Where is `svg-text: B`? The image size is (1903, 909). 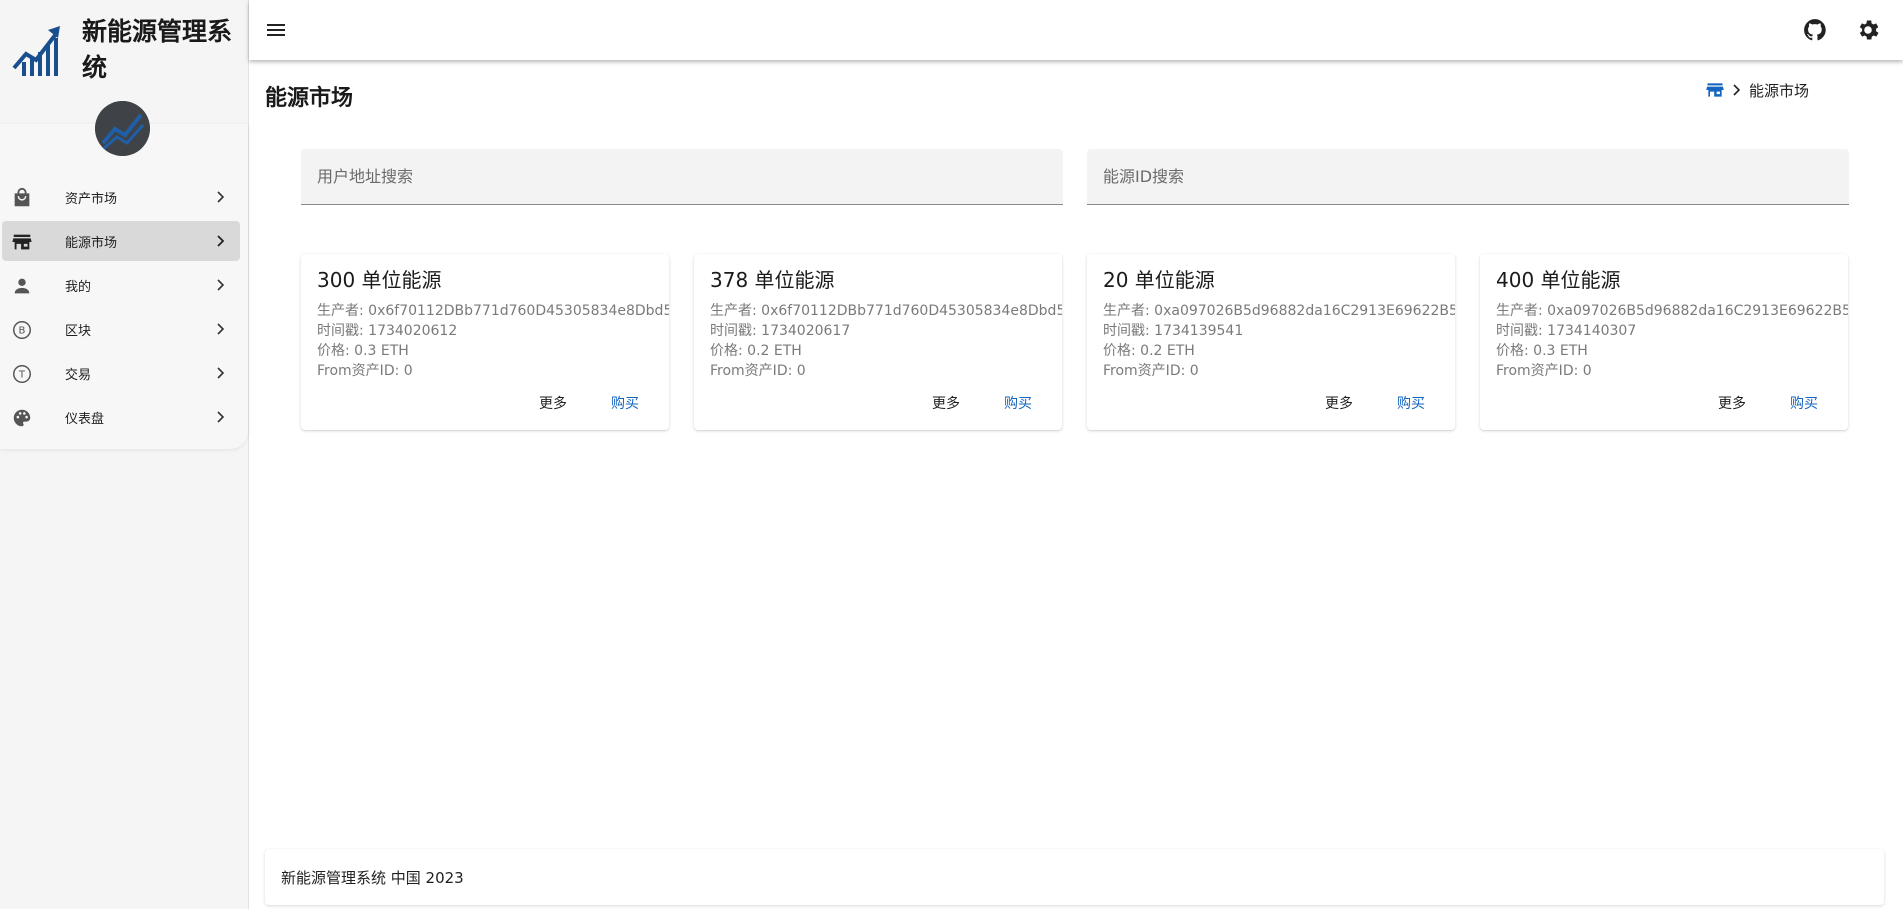 svg-text: B is located at coordinates (22, 331).